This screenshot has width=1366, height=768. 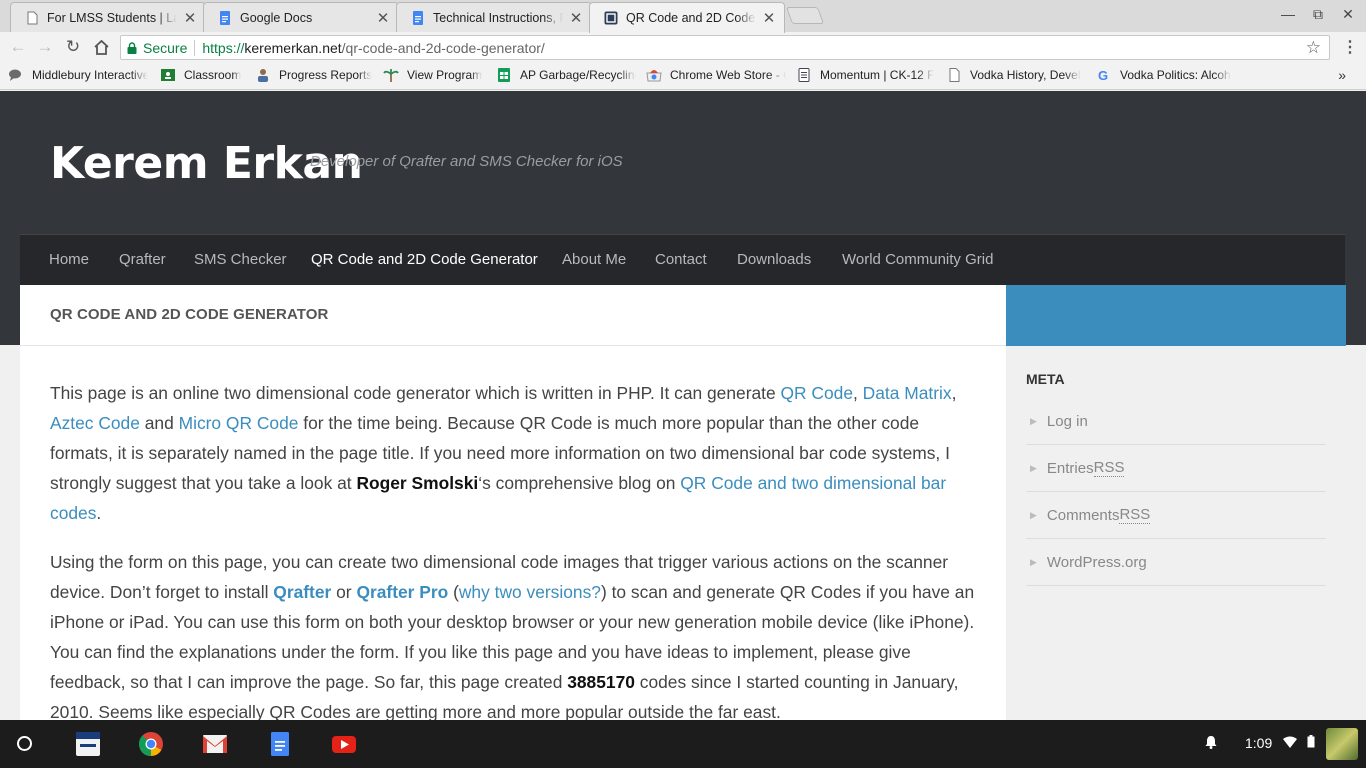 What do you see at coordinates (1311, 743) in the screenshot?
I see `battery-icon` at bounding box center [1311, 743].